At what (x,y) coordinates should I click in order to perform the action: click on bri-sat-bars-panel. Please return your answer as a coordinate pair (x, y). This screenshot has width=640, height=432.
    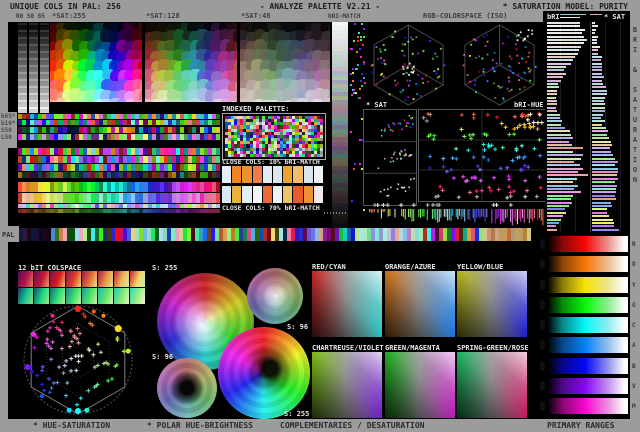
    Looking at the image, I should click on (587, 127).